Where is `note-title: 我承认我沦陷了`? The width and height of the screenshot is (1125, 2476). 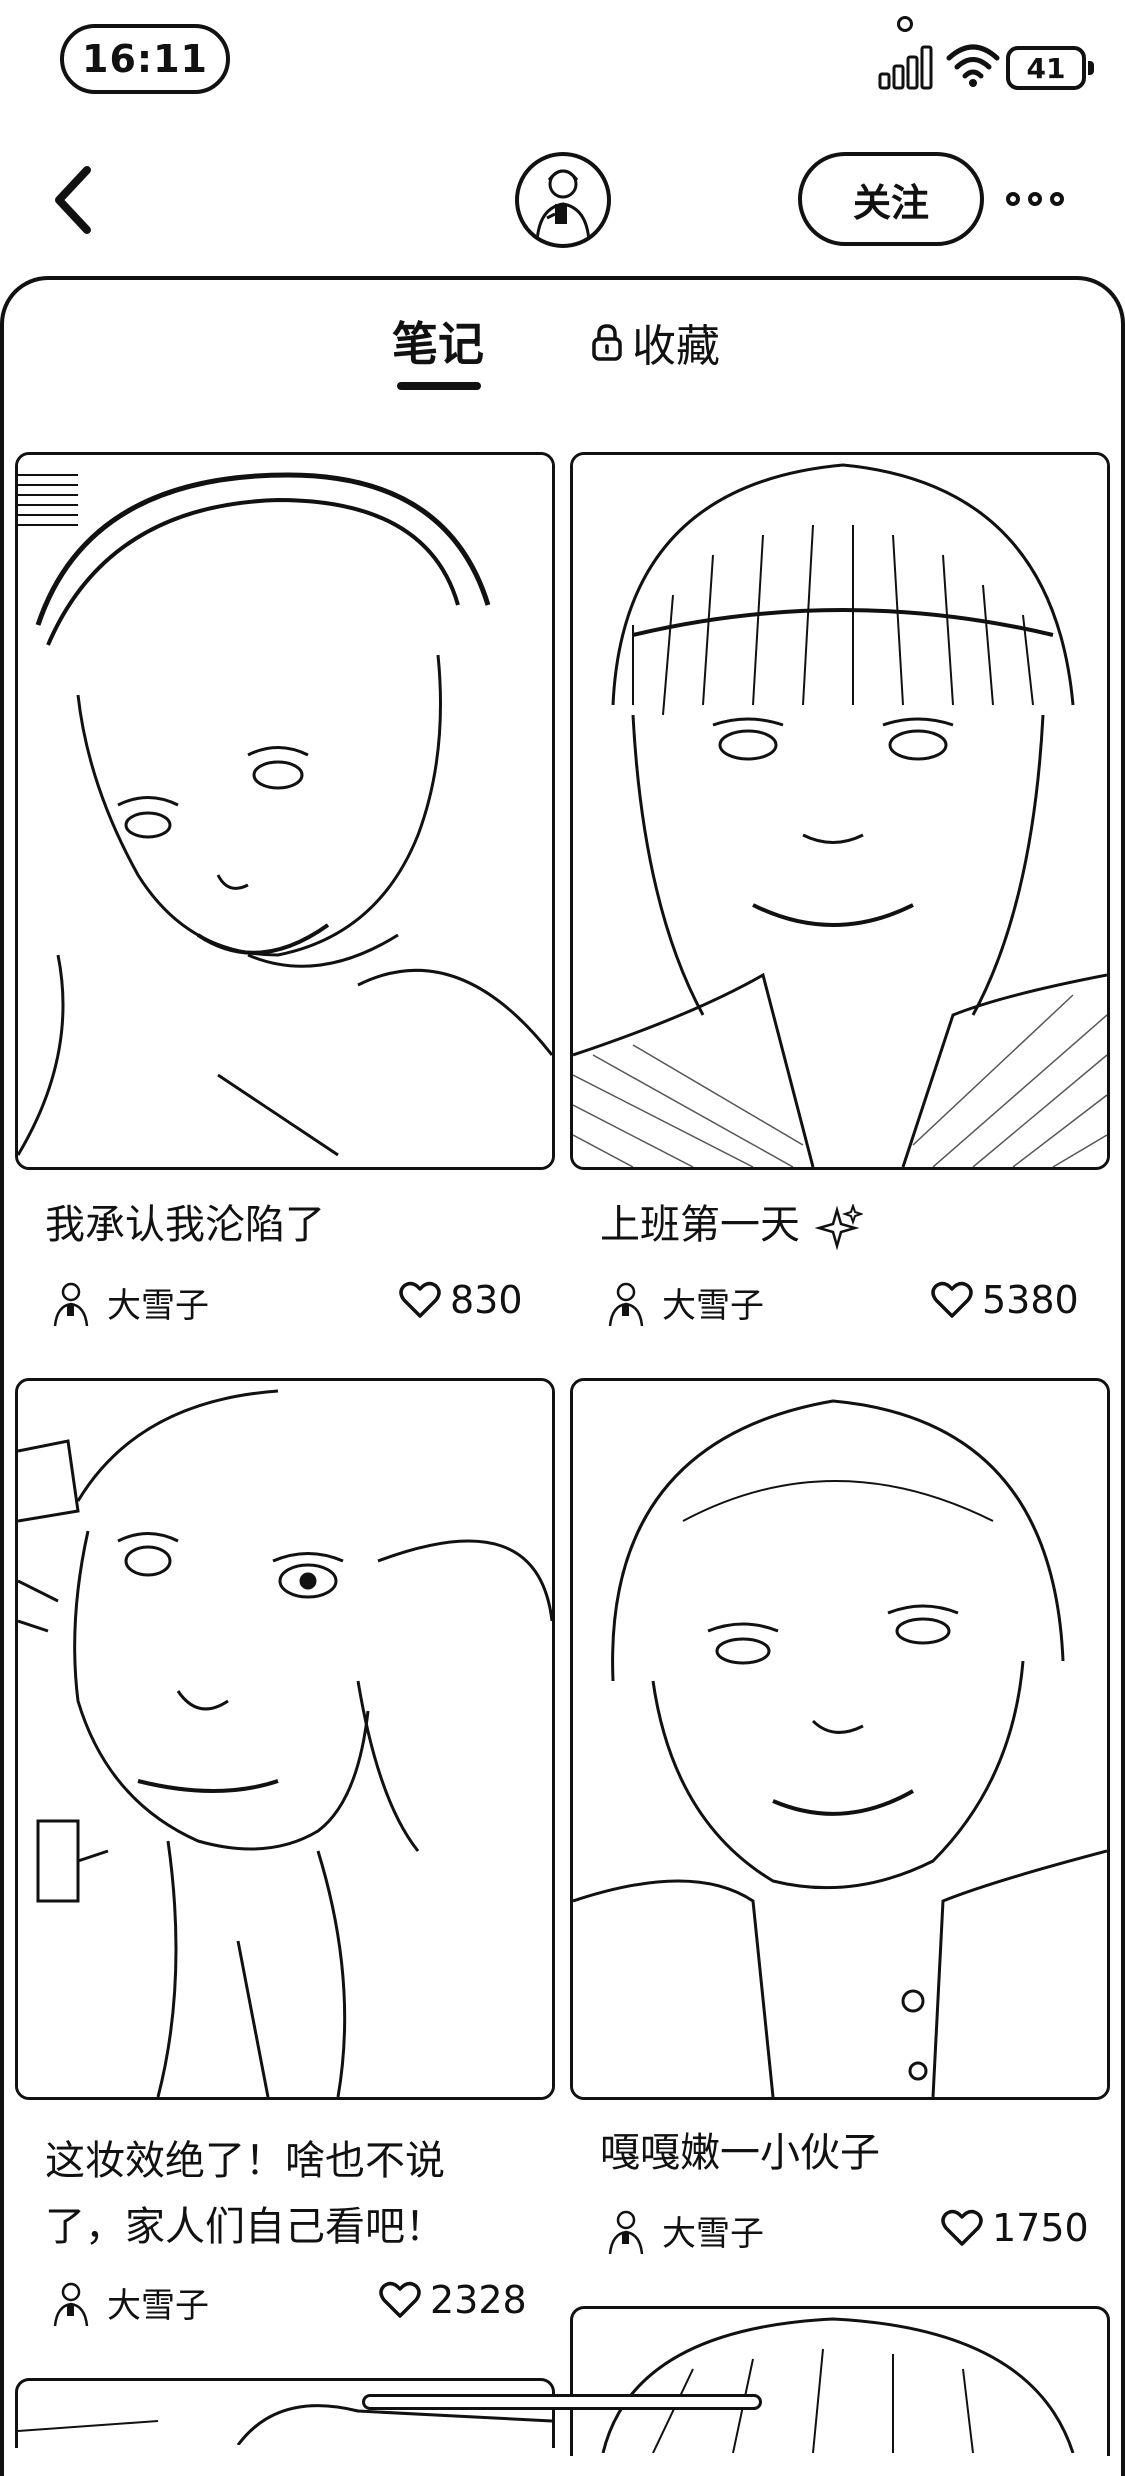
note-title: 我承认我沦陷了 is located at coordinates (295, 1225).